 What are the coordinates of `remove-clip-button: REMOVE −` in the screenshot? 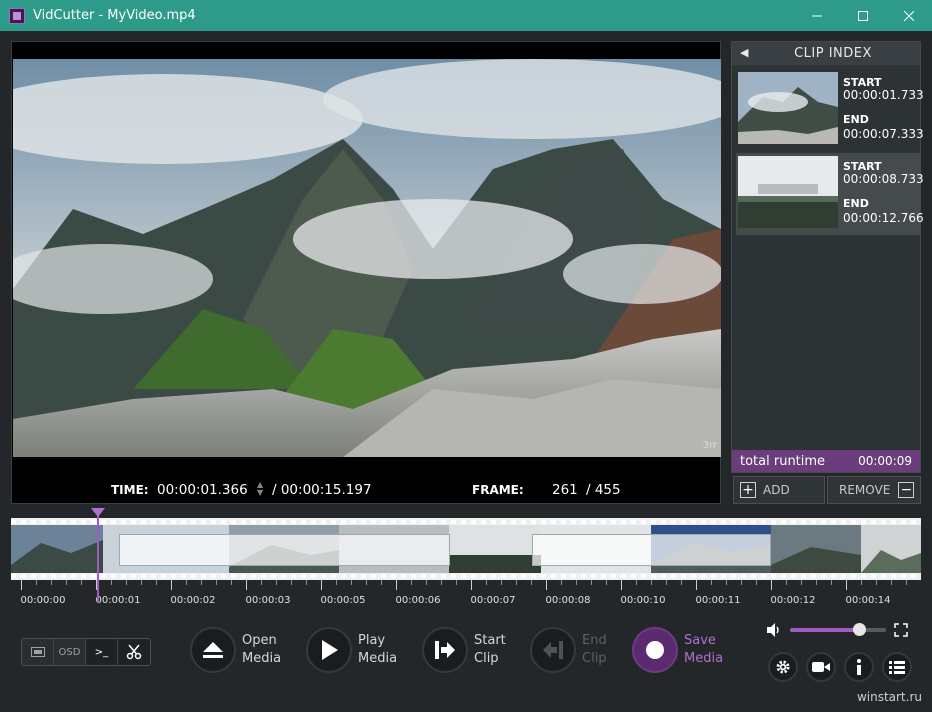 It's located at (874, 490).